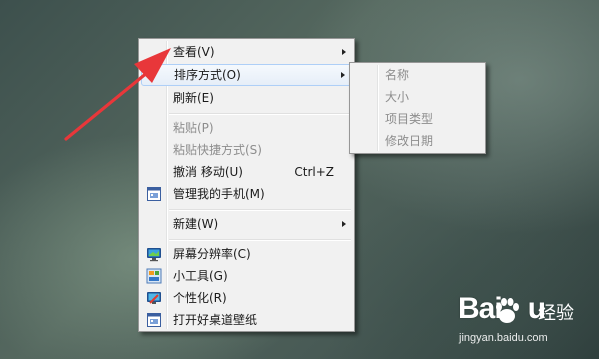 The image size is (599, 359). Describe the element at coordinates (507, 310) in the screenshot. I see `baidu-paw-icon` at that location.